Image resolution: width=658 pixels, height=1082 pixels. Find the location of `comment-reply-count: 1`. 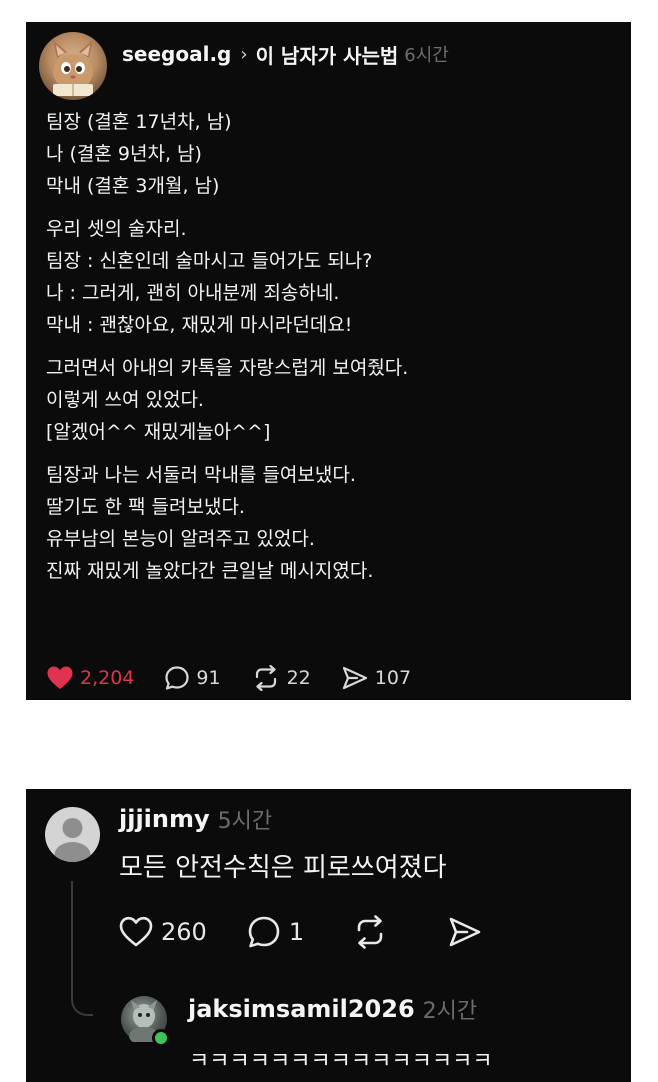

comment-reply-count: 1 is located at coordinates (296, 932).